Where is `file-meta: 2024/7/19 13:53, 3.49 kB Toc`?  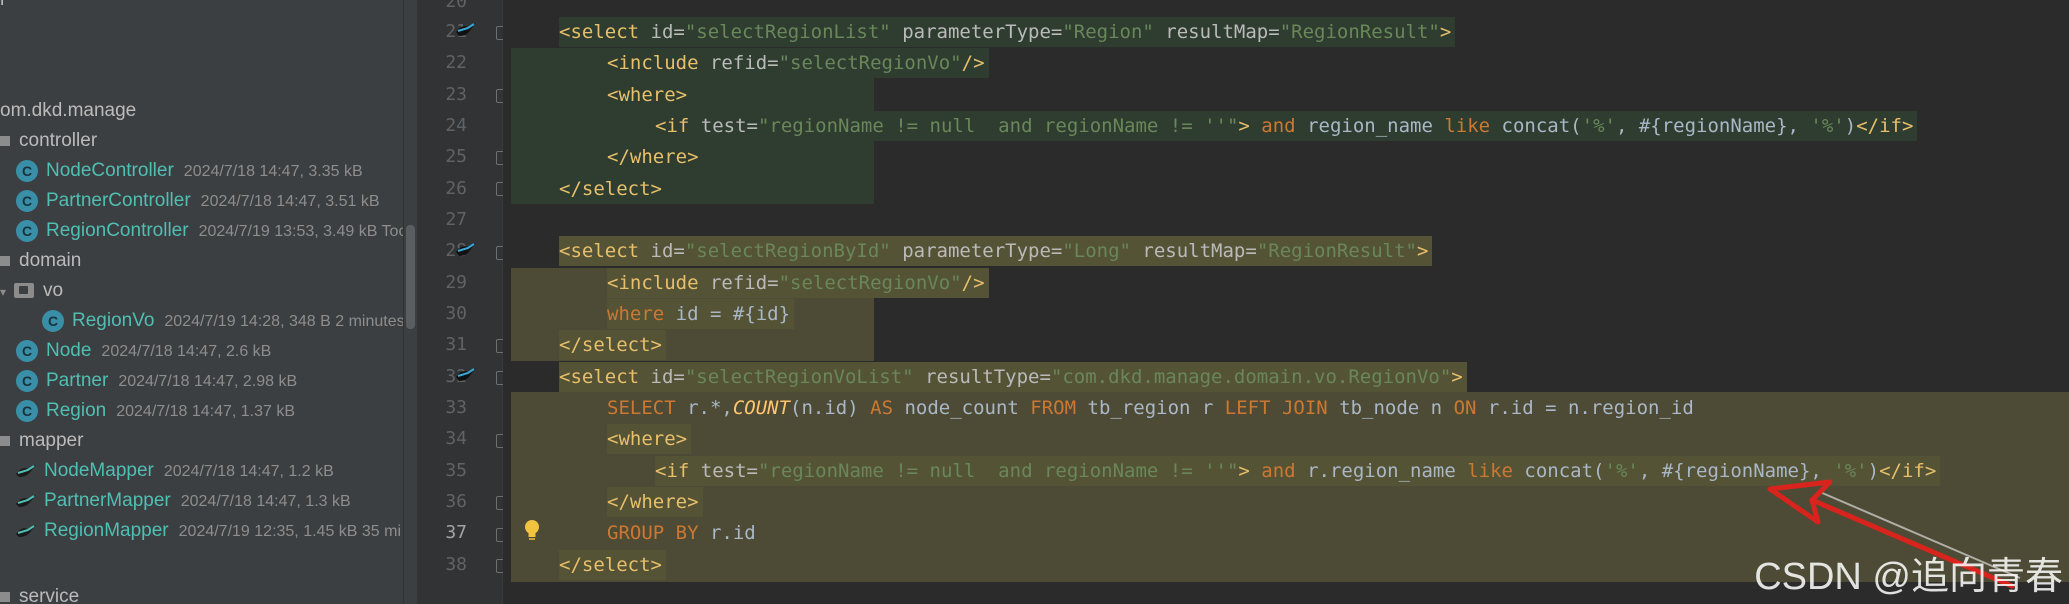
file-meta: 2024/7/19 13:53, 3.49 kB Toc is located at coordinates (300, 231).